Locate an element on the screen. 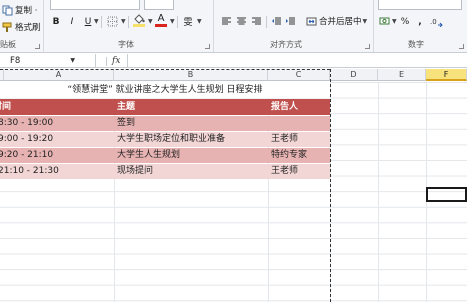  currency-dropdown-icon: ▼ is located at coordinates (394, 21).